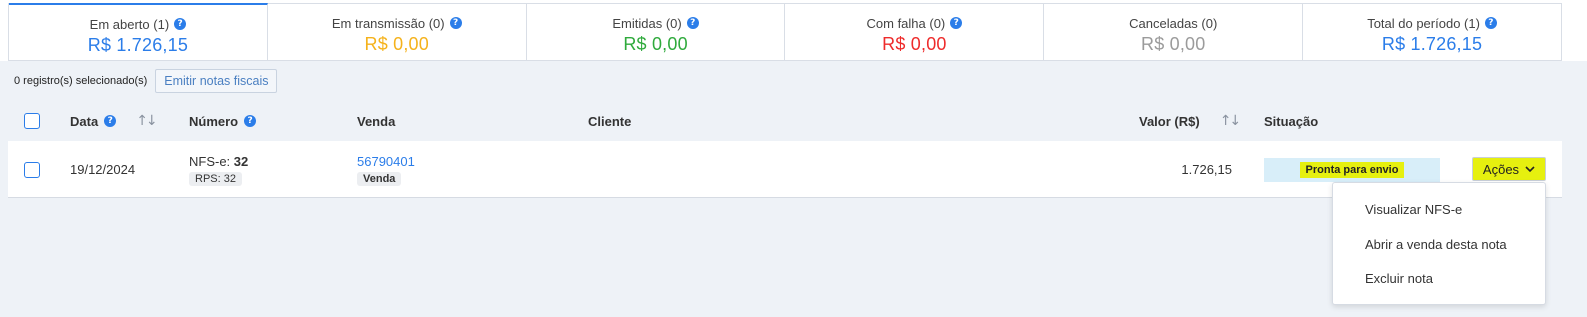  I want to click on status-tab-label-text: Canceladas (0), so click(1173, 23).